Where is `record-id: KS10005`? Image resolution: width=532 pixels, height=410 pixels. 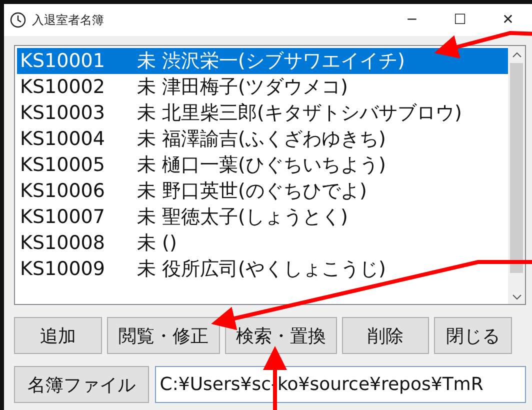 record-id: KS10005 is located at coordinates (62, 165).